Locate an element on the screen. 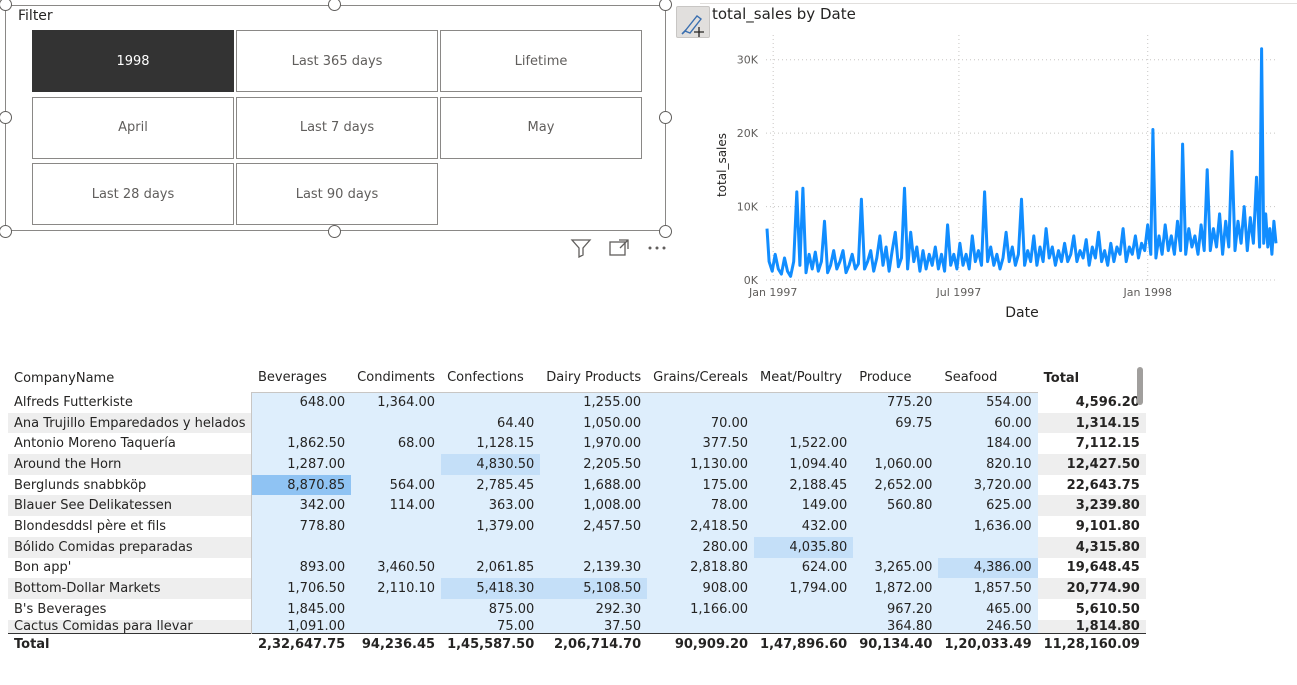 This screenshot has height=685, width=1297. company-name-cell: Blondesddsl père et fils is located at coordinates (130, 526).